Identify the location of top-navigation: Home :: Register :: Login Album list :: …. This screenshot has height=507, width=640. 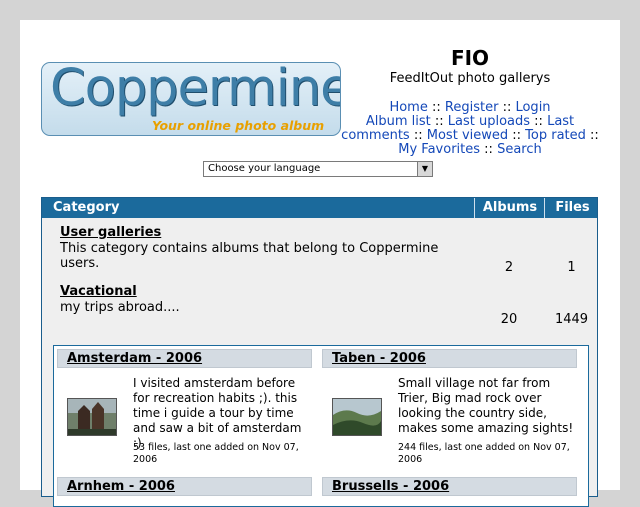
(470, 129).